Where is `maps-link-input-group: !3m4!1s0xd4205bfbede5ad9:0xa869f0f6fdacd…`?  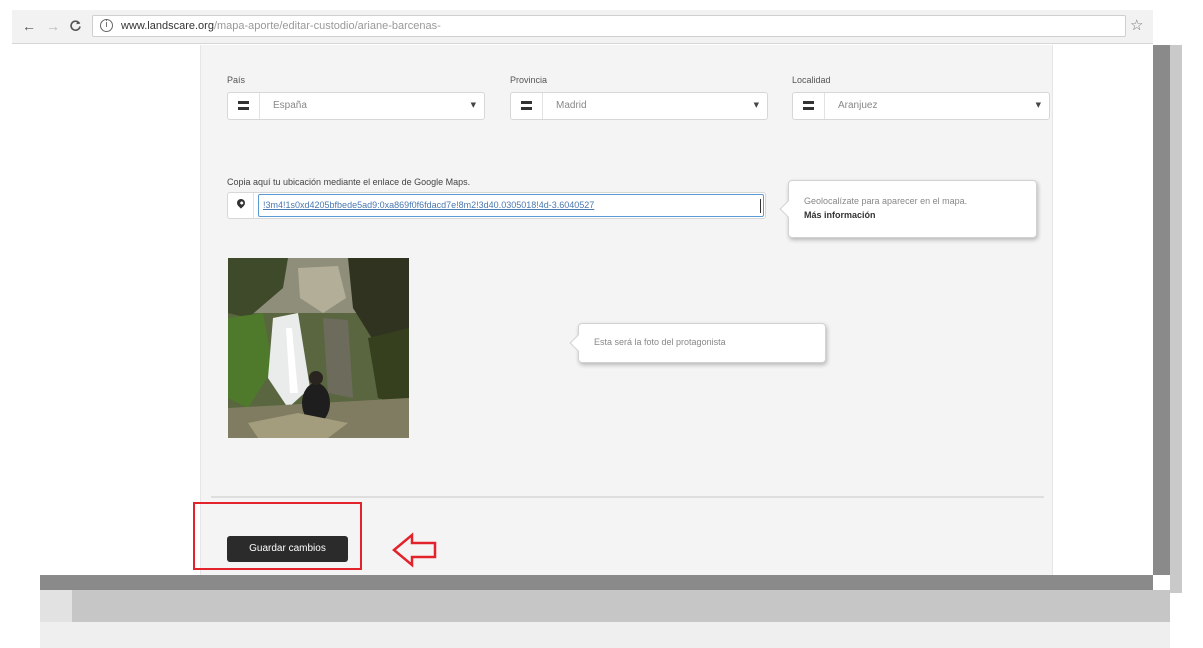 maps-link-input-group: !3m4!1s0xd4205bfbede5ad9:0xa869f0f6fdacd… is located at coordinates (496, 205).